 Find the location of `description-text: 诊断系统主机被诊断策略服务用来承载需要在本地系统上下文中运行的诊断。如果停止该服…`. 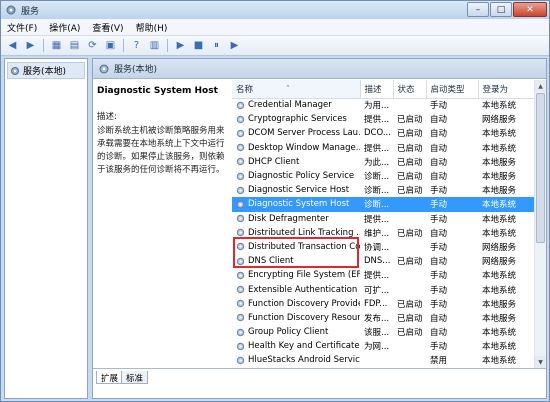

description-text: 诊断系统主机被诊断策略服务用来承载需要在本地系统上下文中运行的诊断。如果停止该服… is located at coordinates (161, 150).